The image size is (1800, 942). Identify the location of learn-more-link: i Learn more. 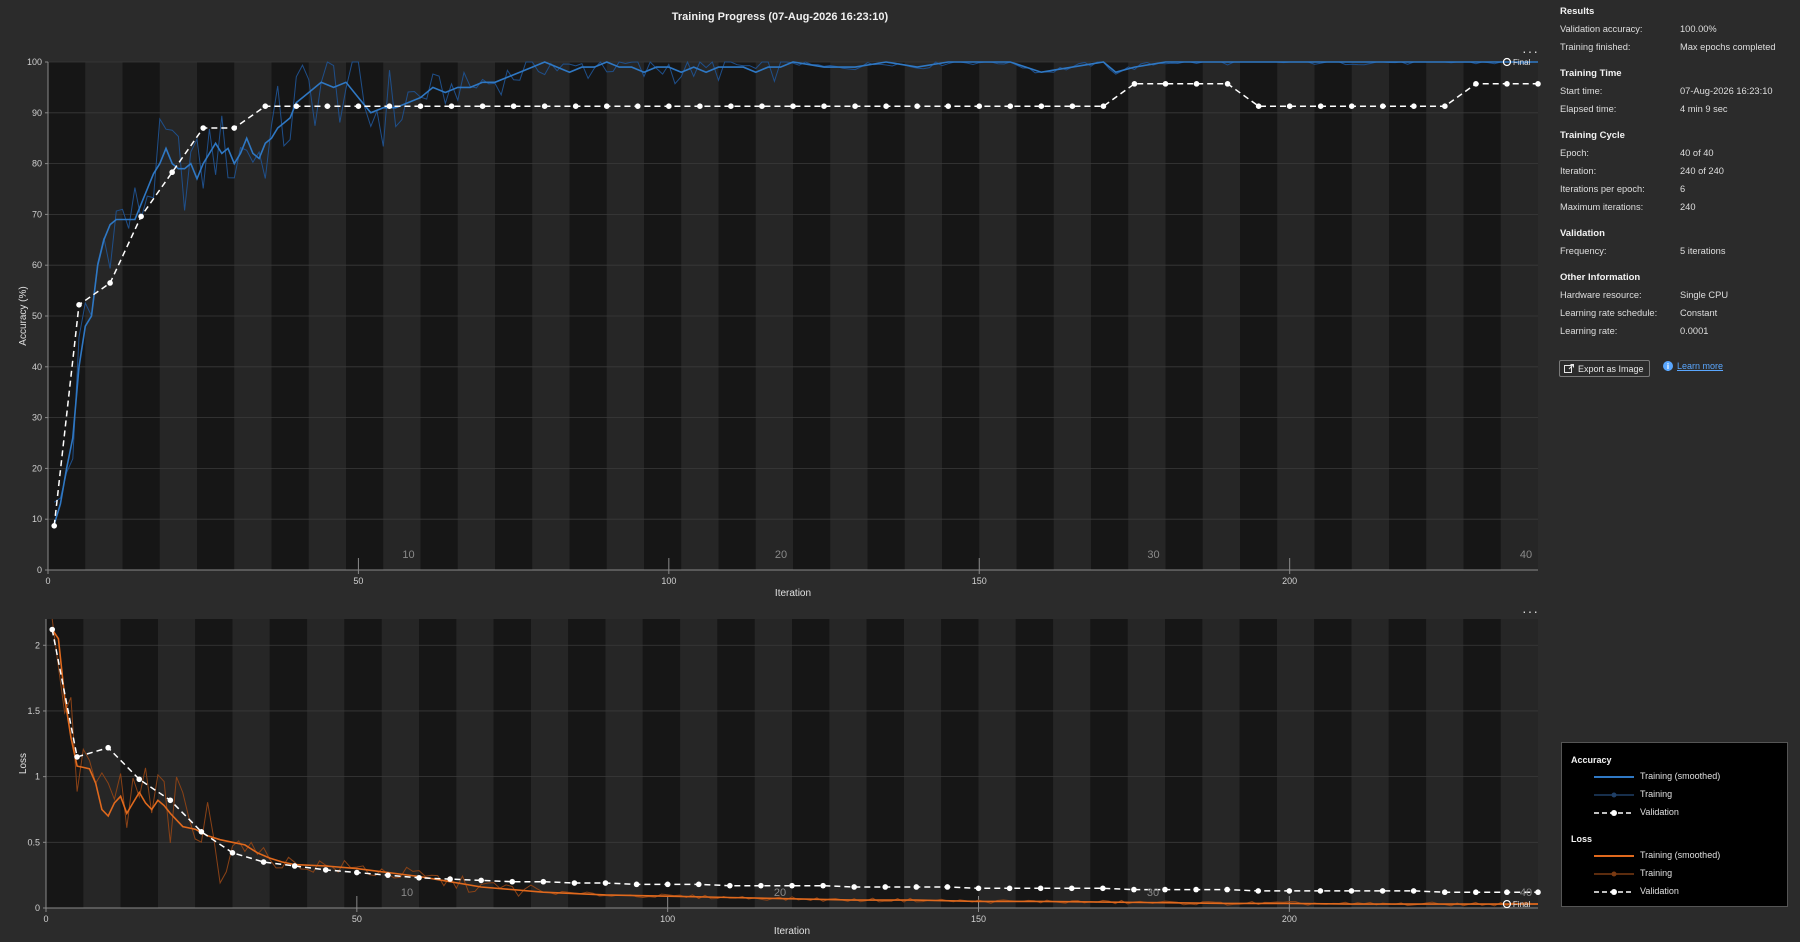
(1693, 366).